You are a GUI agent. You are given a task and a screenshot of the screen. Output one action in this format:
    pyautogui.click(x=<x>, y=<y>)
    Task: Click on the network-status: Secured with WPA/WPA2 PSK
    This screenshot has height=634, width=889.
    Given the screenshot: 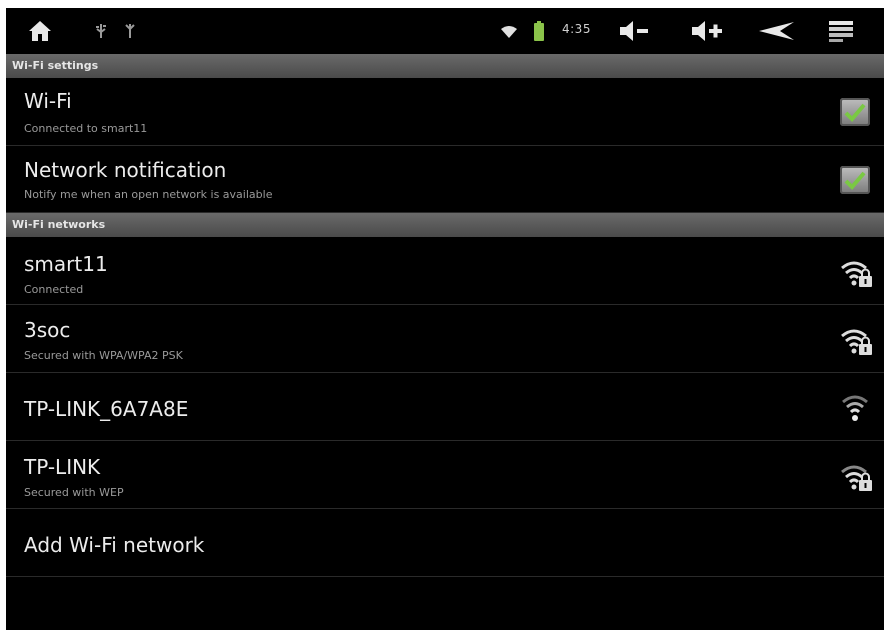 What is the action you would take?
    pyautogui.click(x=103, y=355)
    